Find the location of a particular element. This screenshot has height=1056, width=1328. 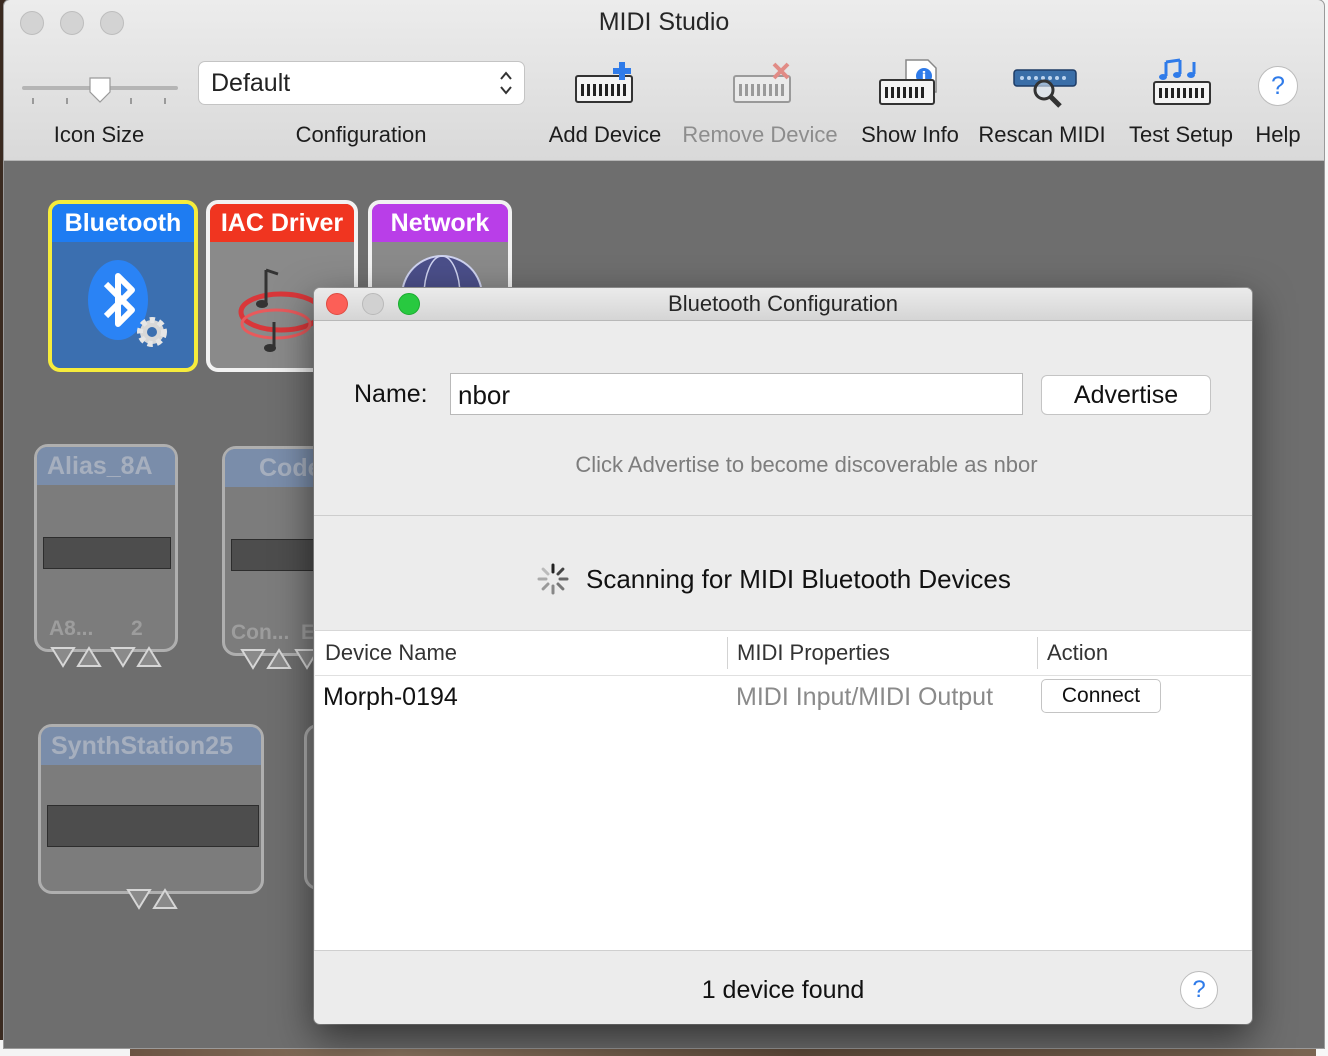

advertise-button: Advertise is located at coordinates (1126, 395).